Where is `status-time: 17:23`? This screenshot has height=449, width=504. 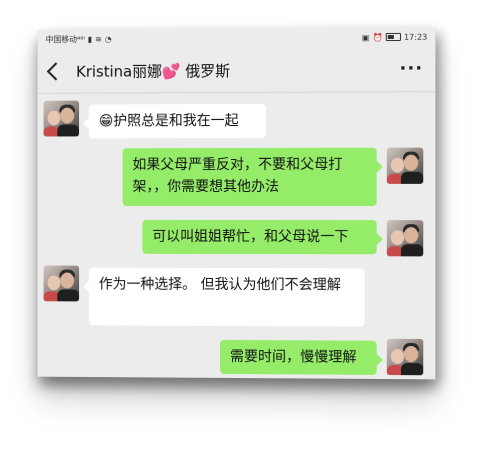
status-time: 17:23 is located at coordinates (415, 37).